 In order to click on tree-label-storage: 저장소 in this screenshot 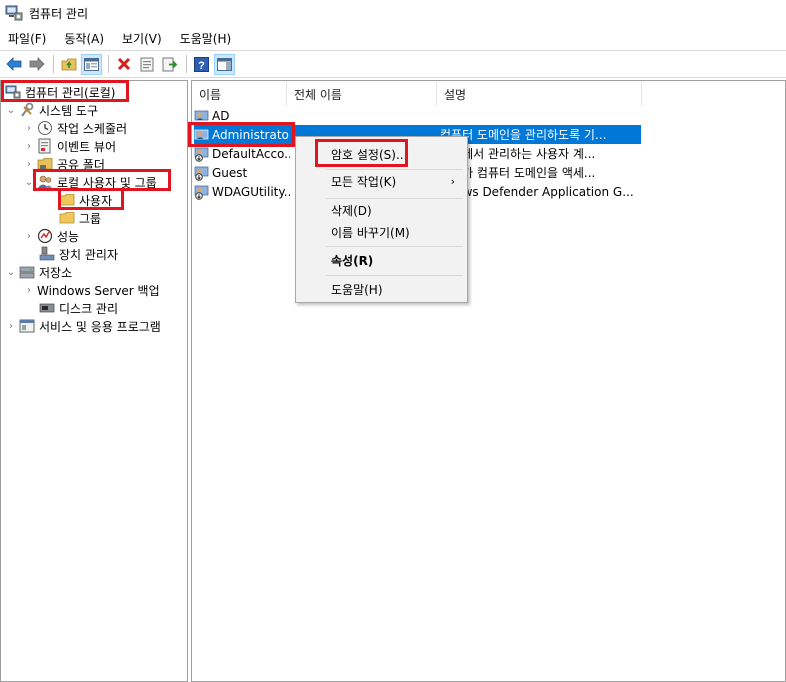, I will do `click(56, 272)`.